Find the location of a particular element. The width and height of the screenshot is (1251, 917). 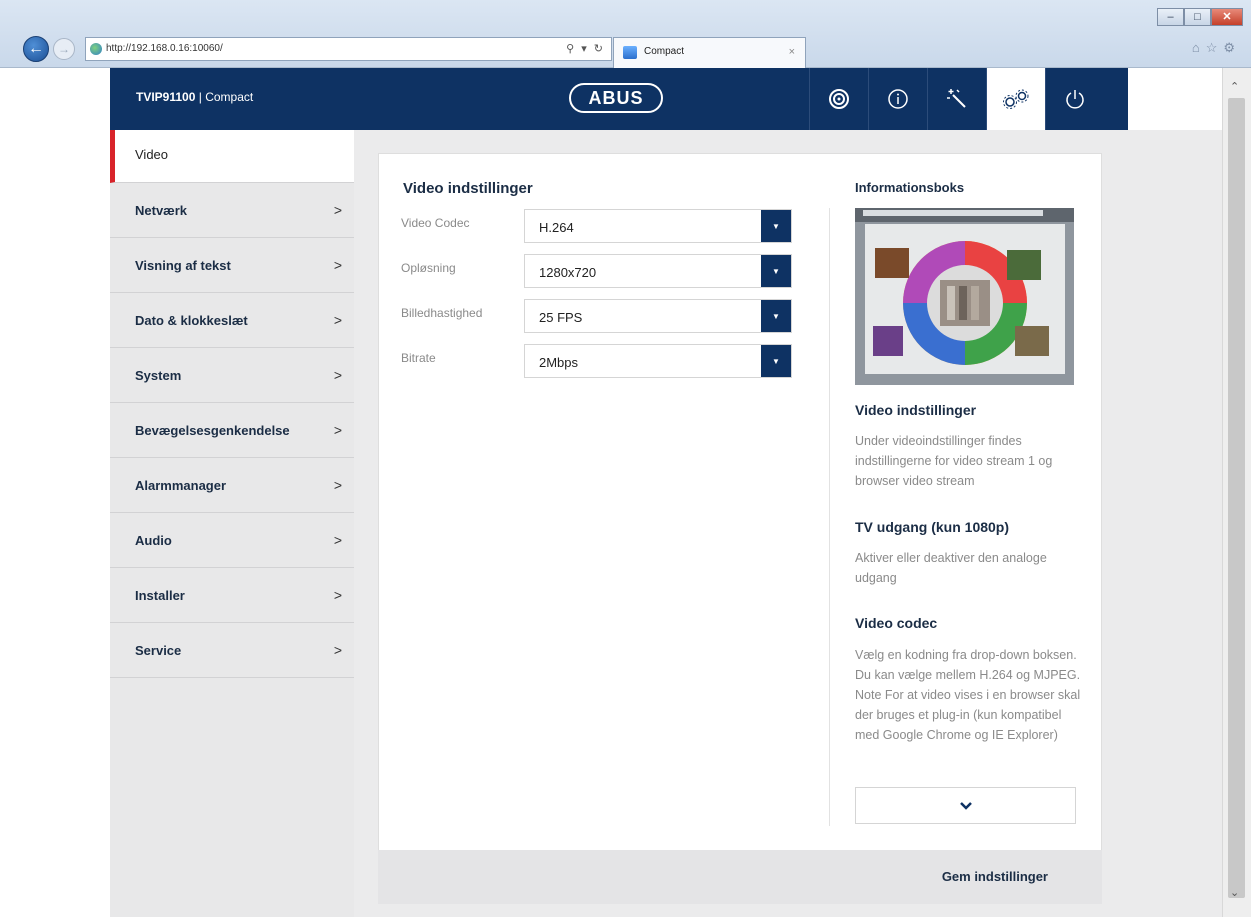

settings-button is located at coordinates (1015, 99).